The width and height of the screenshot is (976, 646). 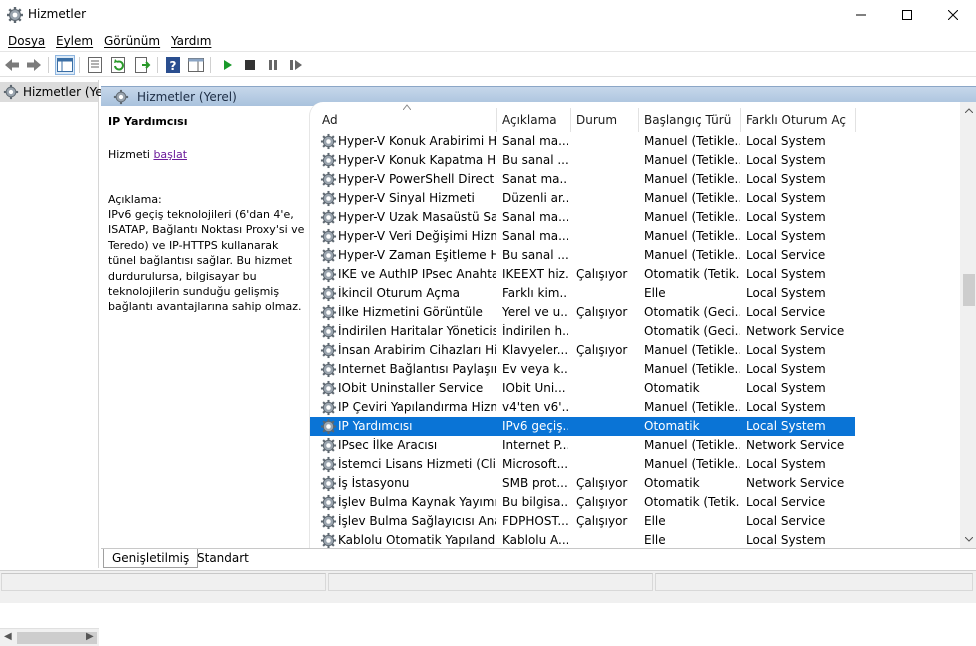 What do you see at coordinates (15, 15) in the screenshot?
I see `gear-icon` at bounding box center [15, 15].